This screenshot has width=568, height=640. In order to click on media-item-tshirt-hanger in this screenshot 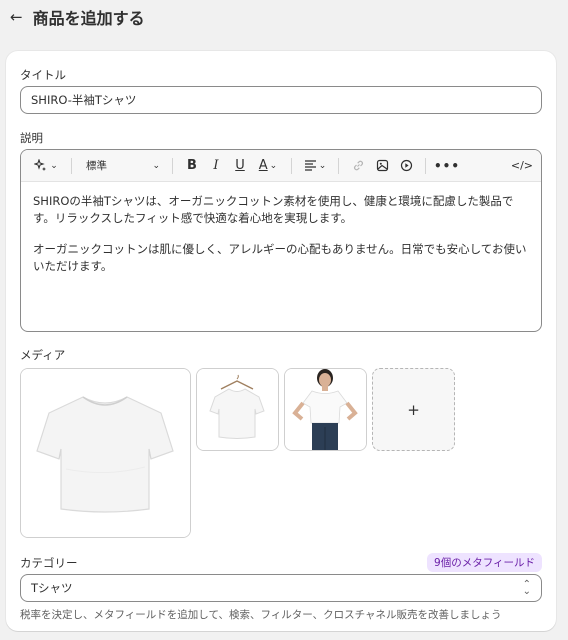, I will do `click(237, 409)`.